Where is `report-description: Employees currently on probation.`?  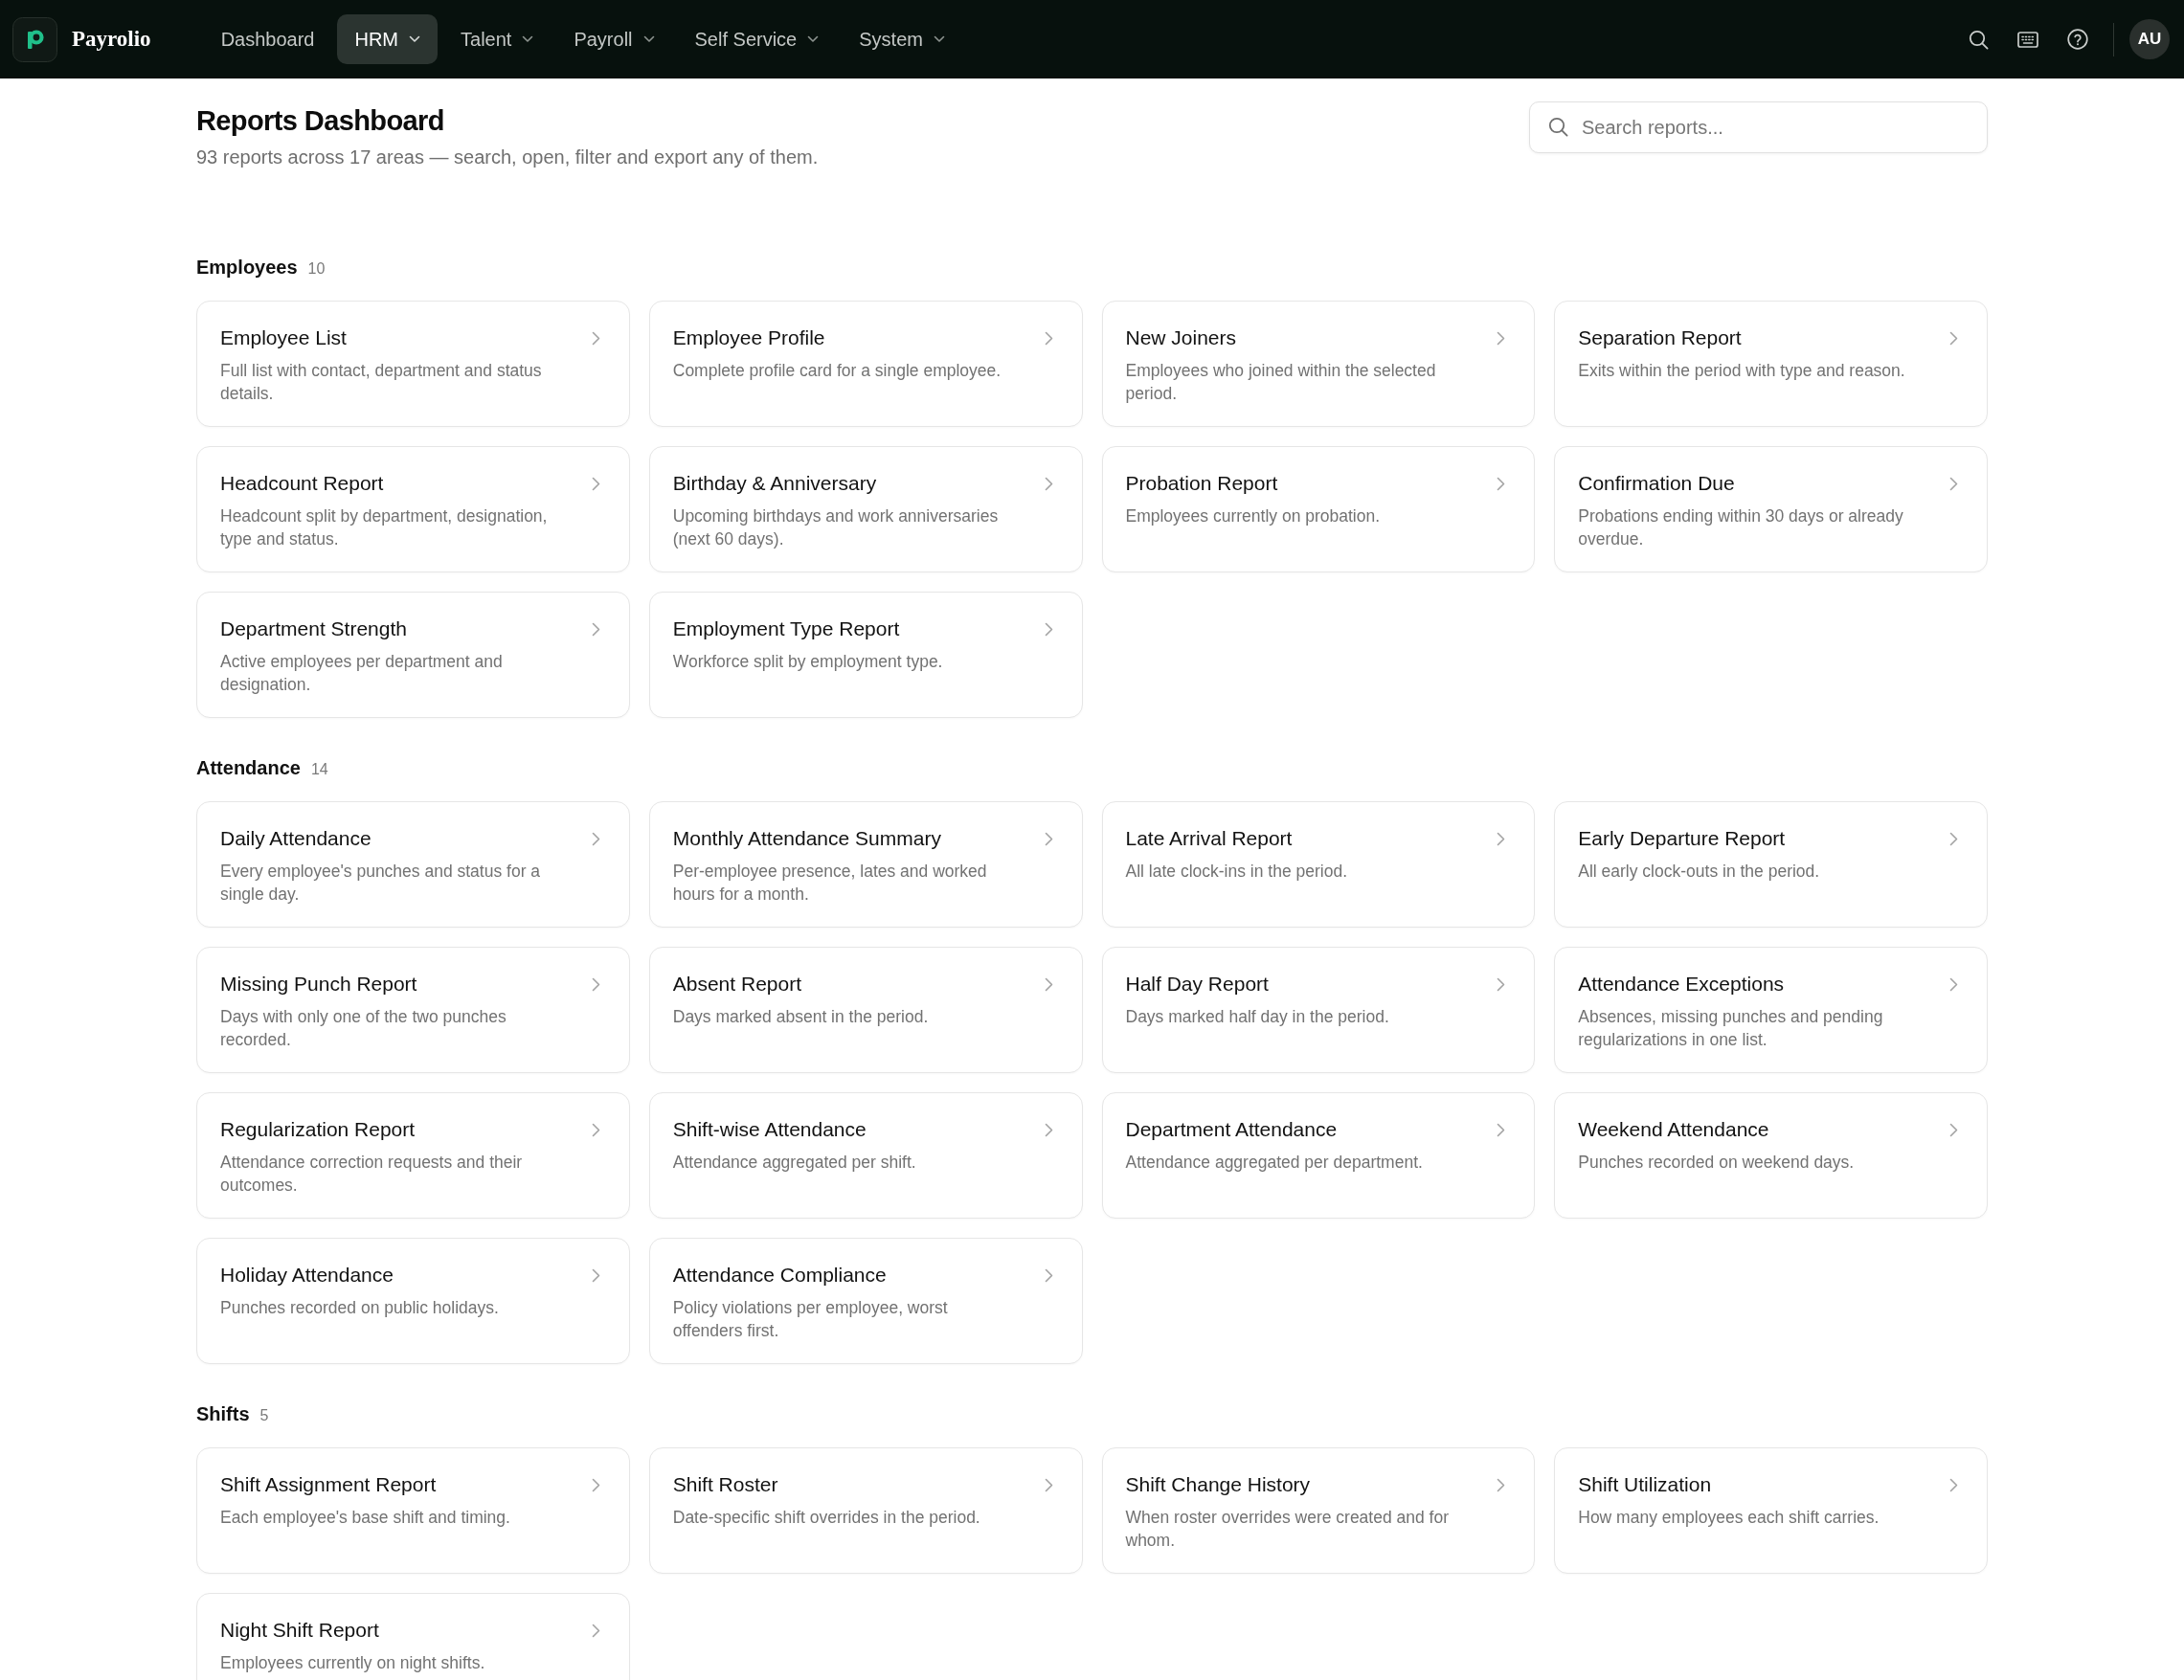 report-description: Employees currently on probation. is located at coordinates (1253, 516).